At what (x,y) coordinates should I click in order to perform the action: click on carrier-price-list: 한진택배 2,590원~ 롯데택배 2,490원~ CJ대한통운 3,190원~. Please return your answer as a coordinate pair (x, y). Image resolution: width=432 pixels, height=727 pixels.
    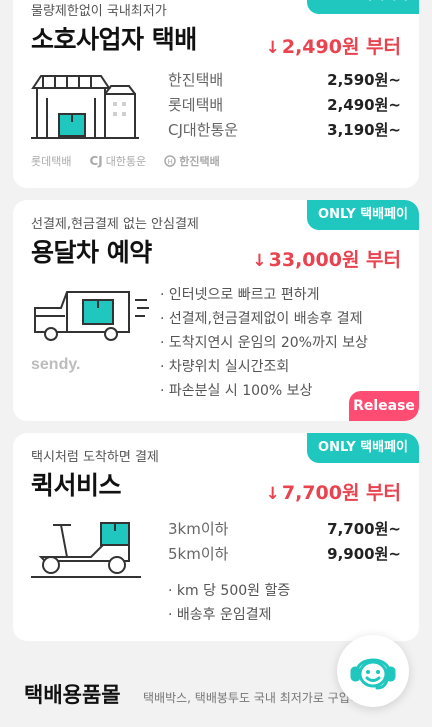
    Looking at the image, I should click on (284, 105).